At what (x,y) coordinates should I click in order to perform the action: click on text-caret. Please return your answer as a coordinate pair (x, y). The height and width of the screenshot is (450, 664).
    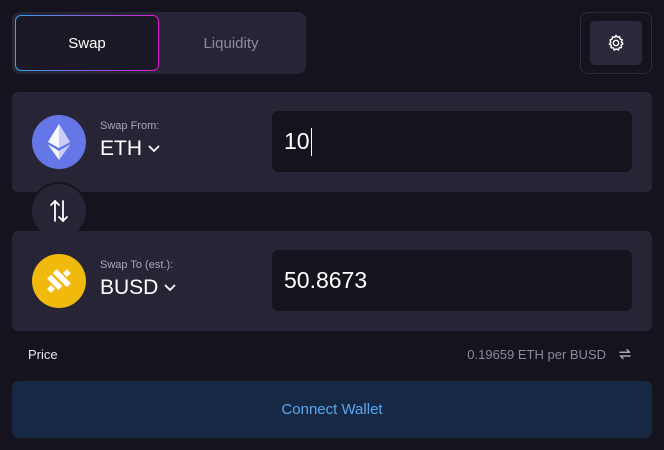
    Looking at the image, I should click on (311, 141).